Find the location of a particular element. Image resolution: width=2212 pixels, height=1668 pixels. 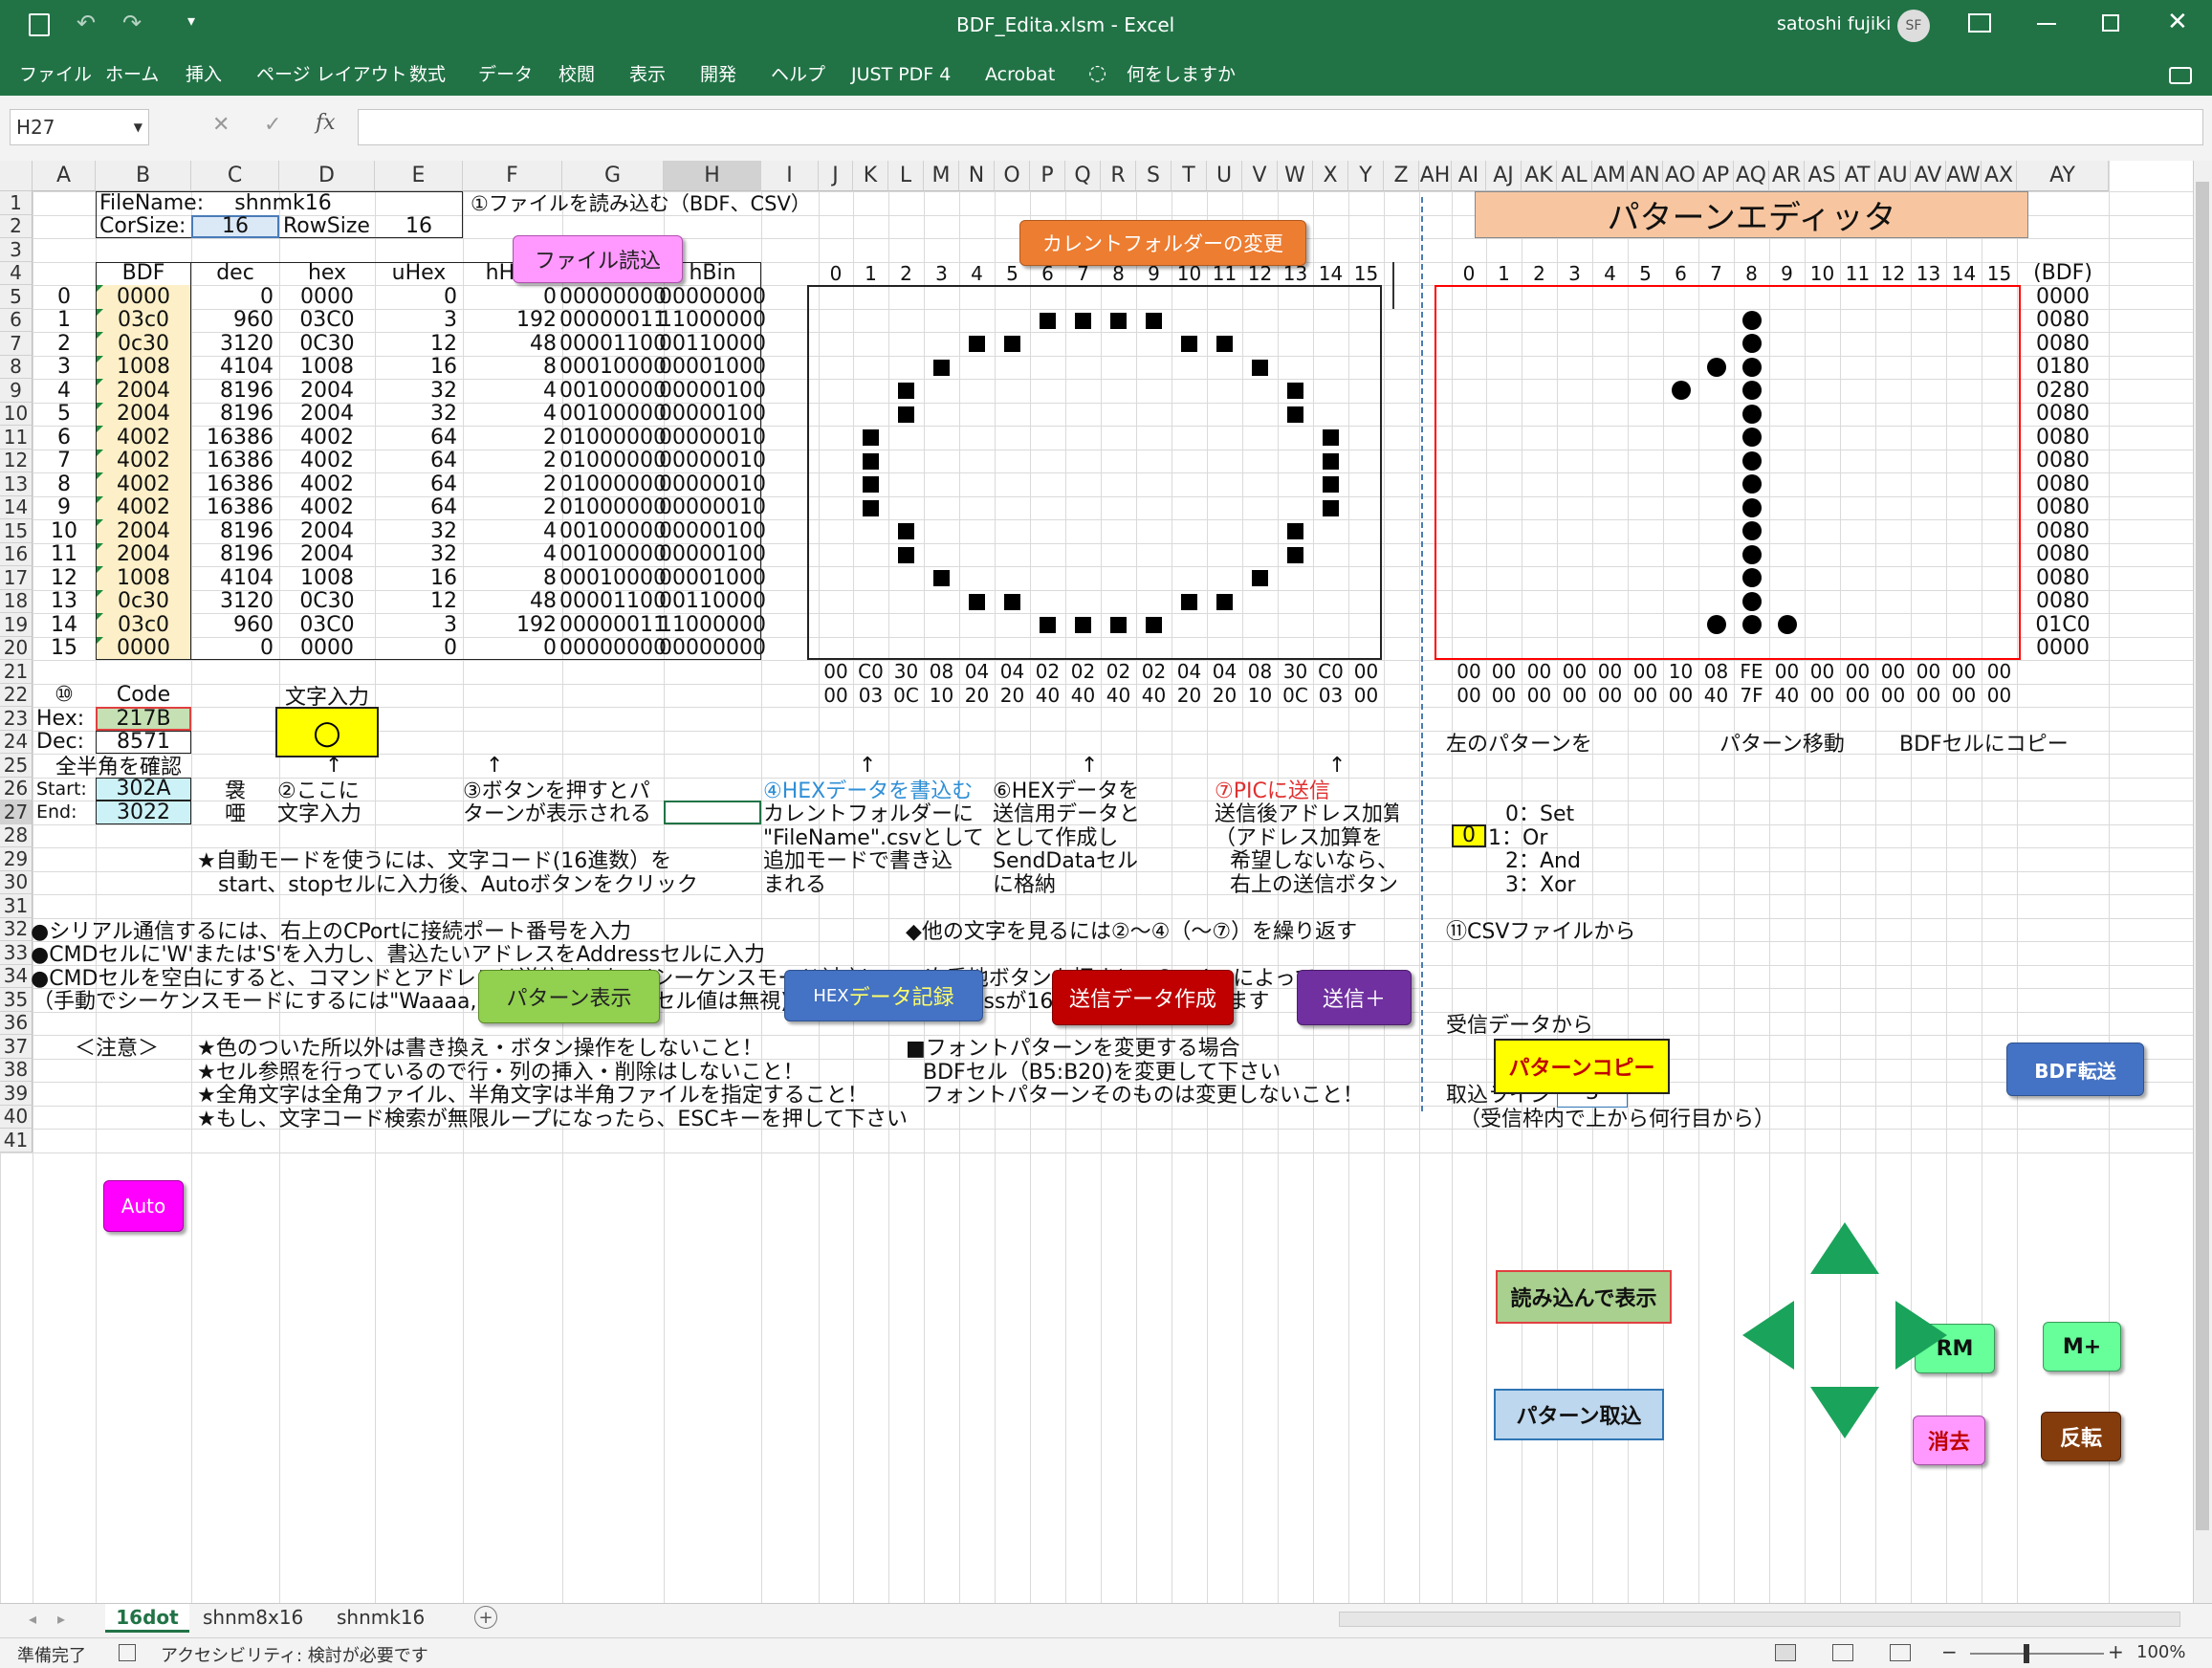

column-header: AI is located at coordinates (1469, 176).